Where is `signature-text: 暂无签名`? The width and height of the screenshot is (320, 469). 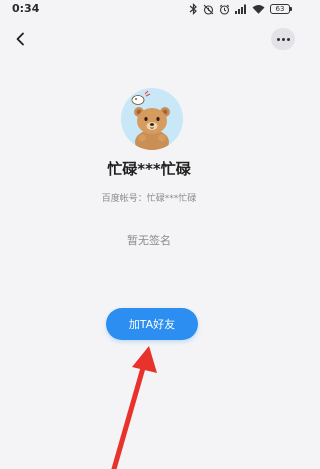 signature-text: 暂无签名 is located at coordinates (149, 240).